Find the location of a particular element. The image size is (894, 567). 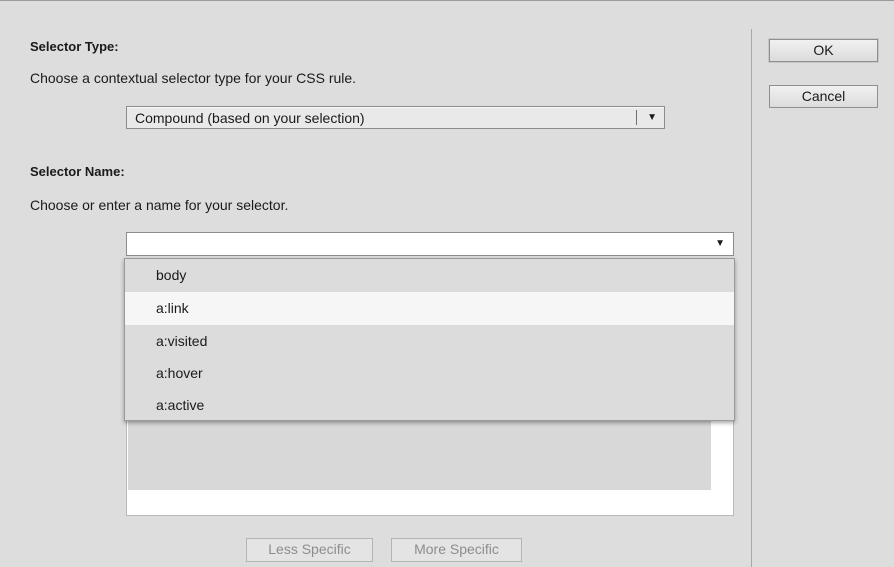

selector-description-panel is located at coordinates (430, 463).